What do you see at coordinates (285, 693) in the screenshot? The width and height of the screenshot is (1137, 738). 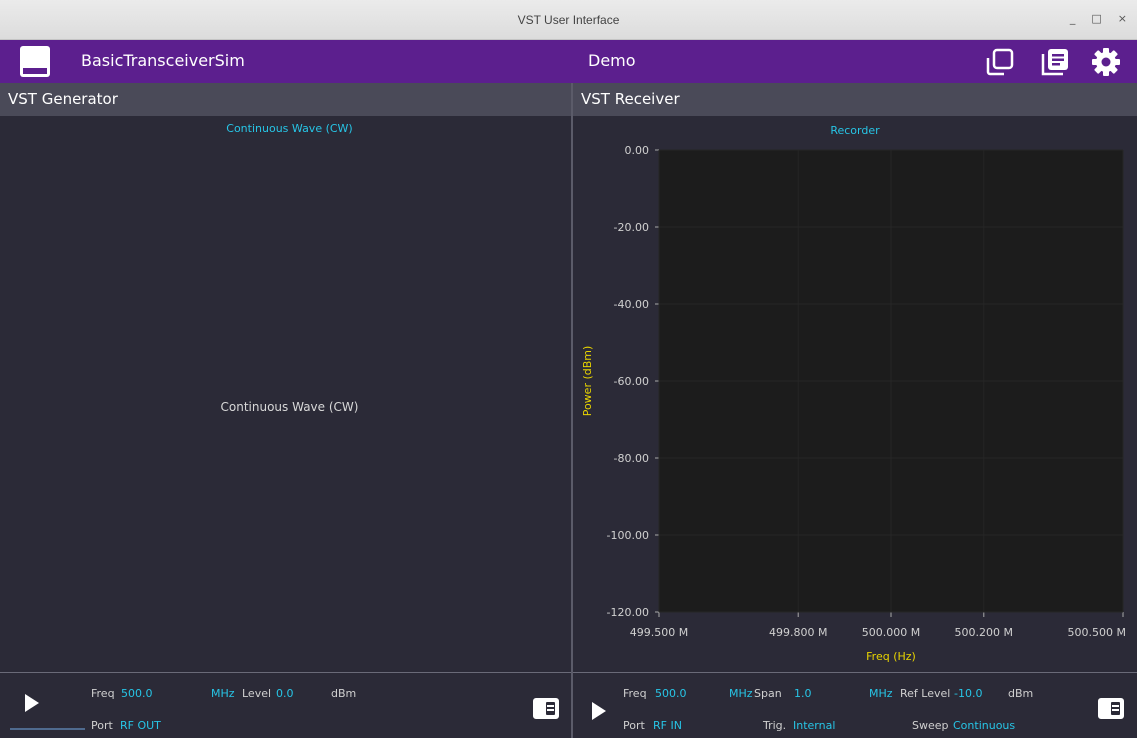 I see `gen-level-value: 0.0` at bounding box center [285, 693].